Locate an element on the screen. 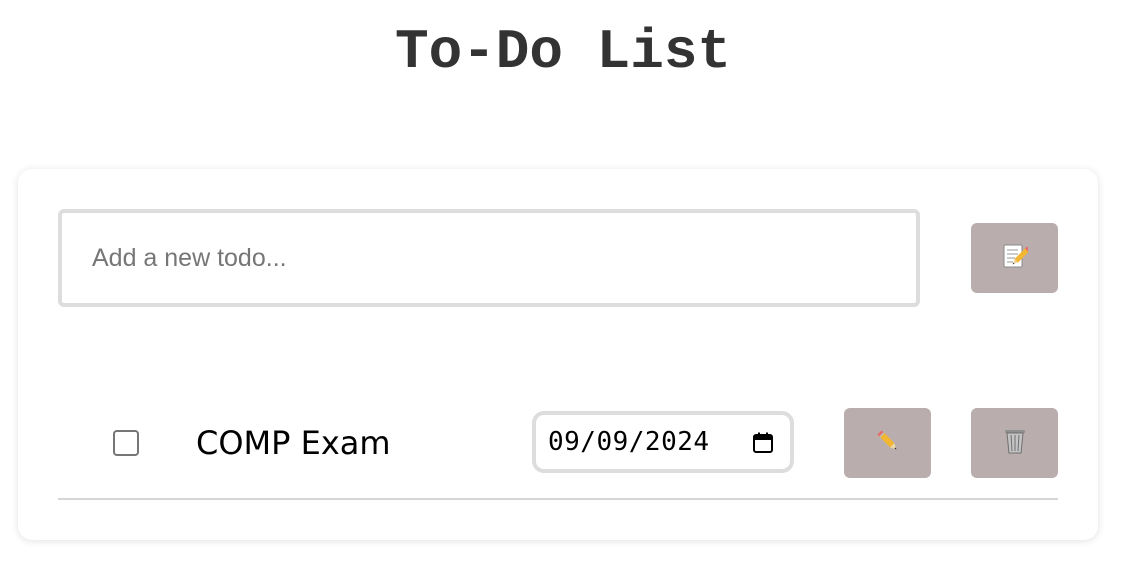 The width and height of the screenshot is (1126, 566). calendar-icon is located at coordinates (763, 443).